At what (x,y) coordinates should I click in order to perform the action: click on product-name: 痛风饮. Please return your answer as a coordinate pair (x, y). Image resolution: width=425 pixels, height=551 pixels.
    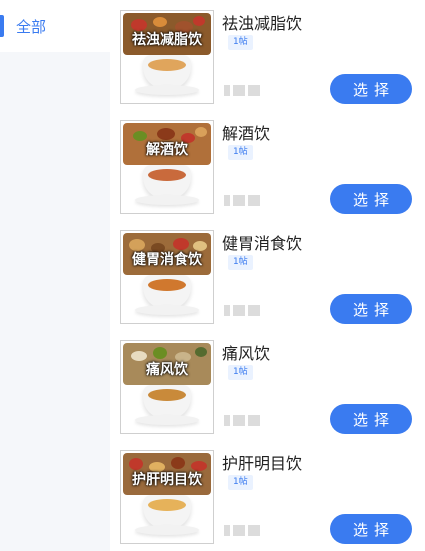
    Looking at the image, I should click on (246, 353).